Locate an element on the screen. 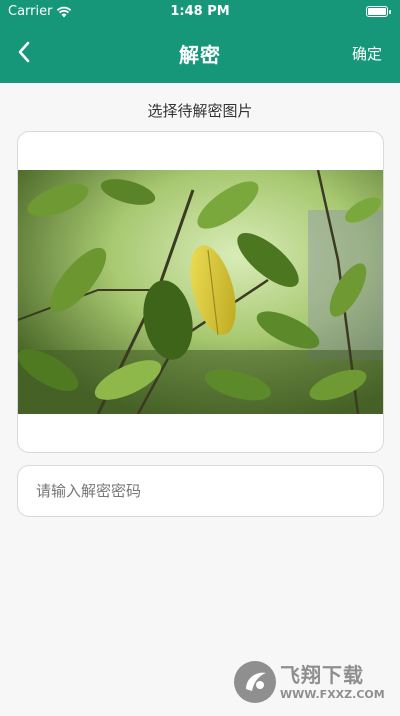 The image size is (400, 716). watermark-text: 飞翔下载 WWW.FXXZ.COM is located at coordinates (332, 682).